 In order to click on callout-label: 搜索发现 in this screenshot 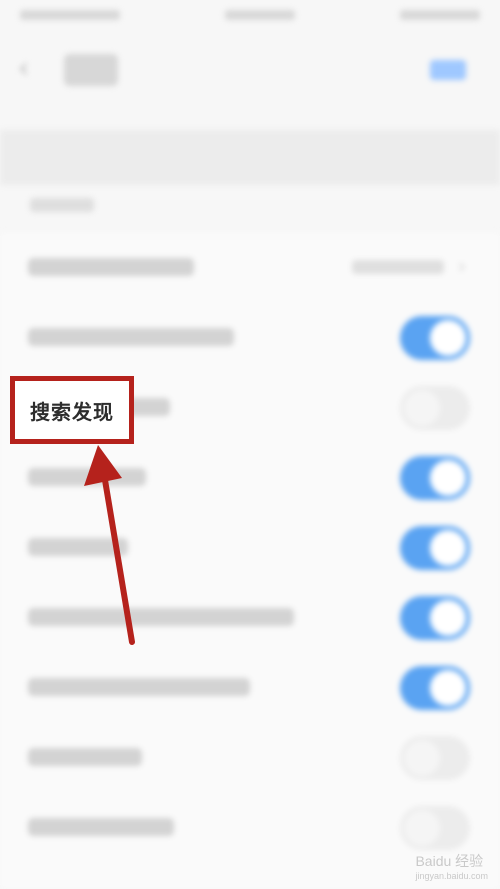, I will do `click(72, 411)`.